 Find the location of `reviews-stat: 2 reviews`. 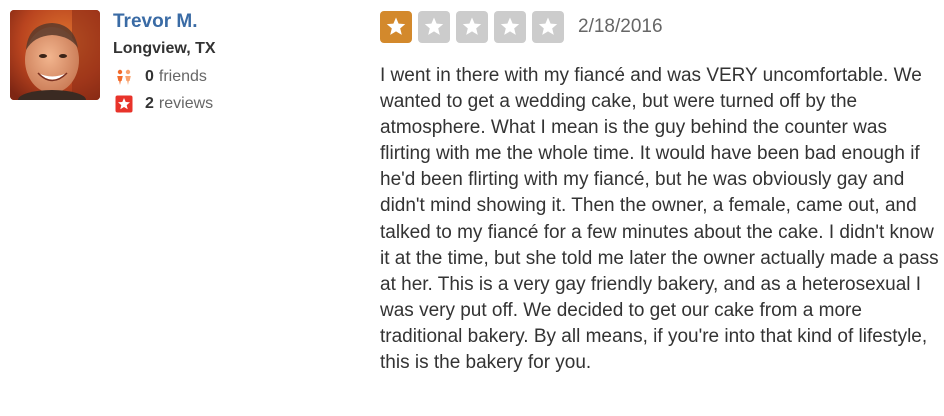

reviews-stat: 2 reviews is located at coordinates (164, 104).